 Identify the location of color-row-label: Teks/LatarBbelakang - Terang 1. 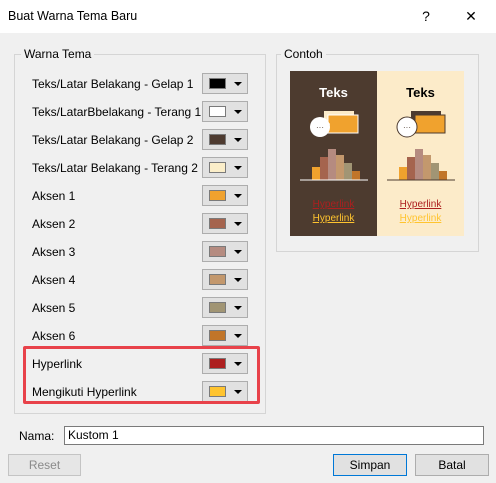
(117, 112).